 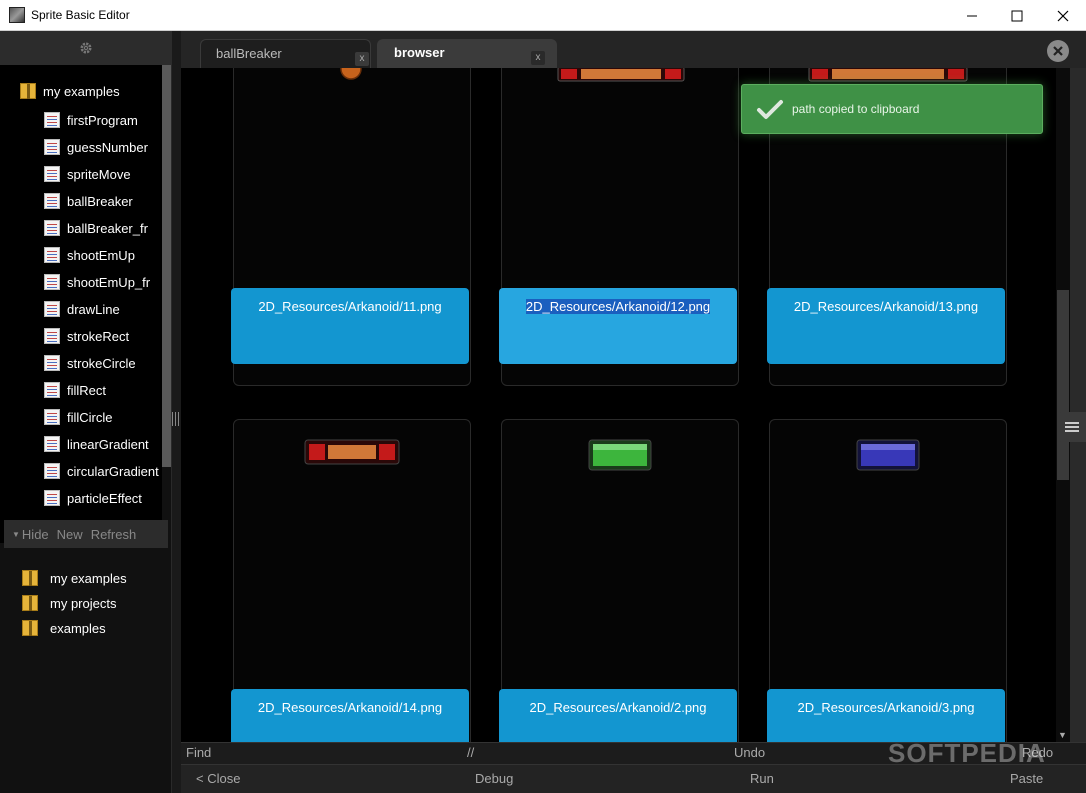 I want to click on hide-button: Hide, so click(x=35, y=534).